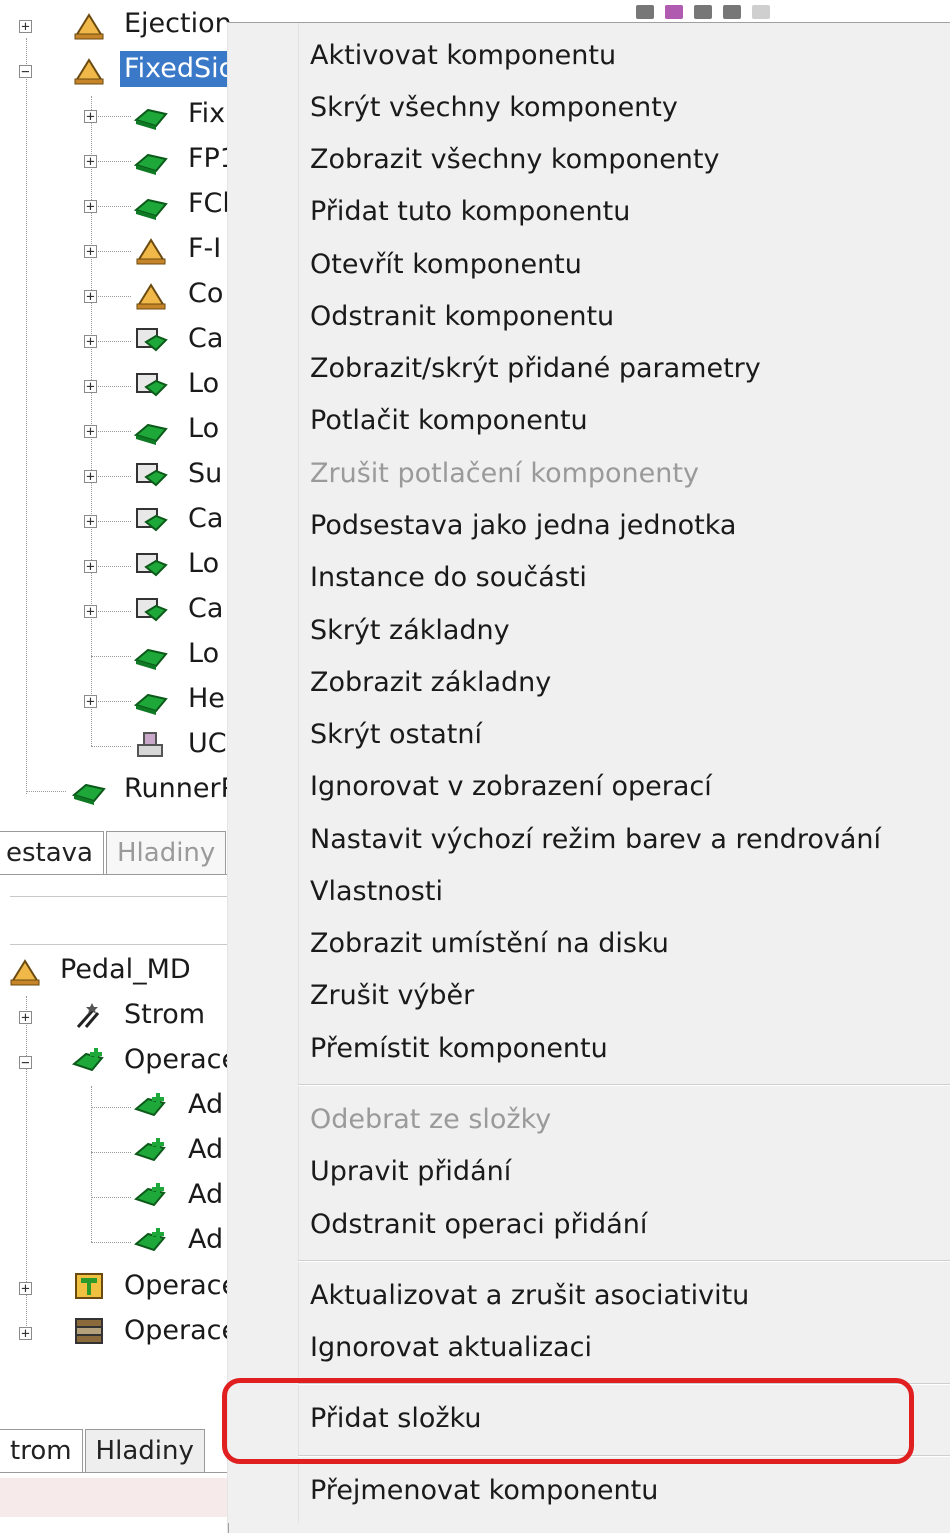 The image size is (950, 1533). What do you see at coordinates (52, 852) in the screenshot?
I see `tab-estava: estava` at bounding box center [52, 852].